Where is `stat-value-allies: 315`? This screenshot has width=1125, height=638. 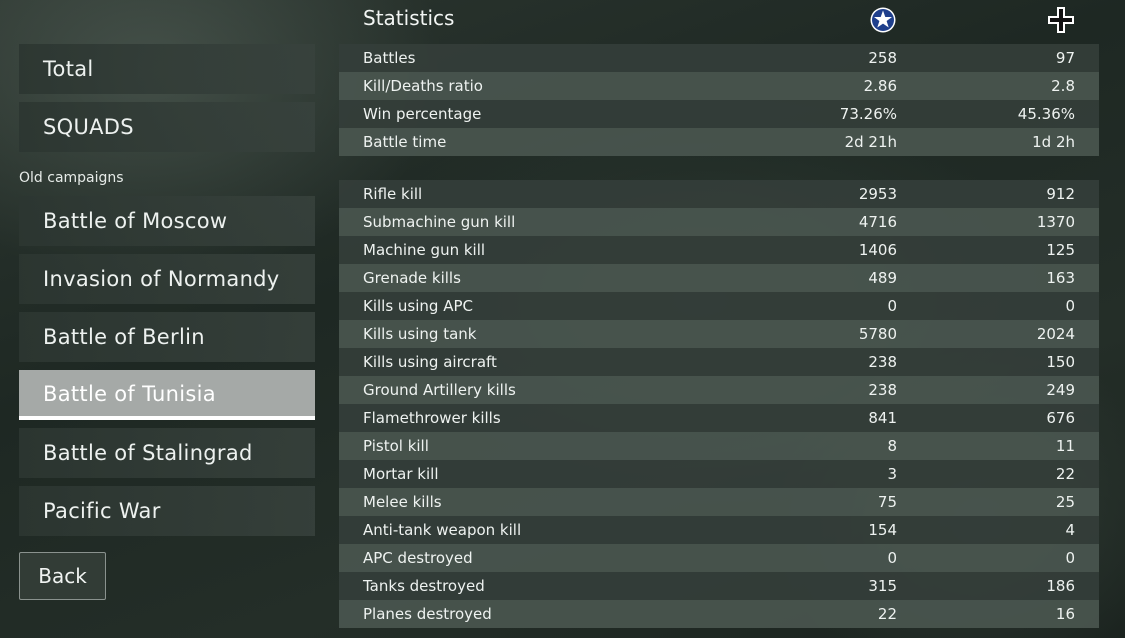
stat-value-allies: 315 is located at coordinates (882, 586).